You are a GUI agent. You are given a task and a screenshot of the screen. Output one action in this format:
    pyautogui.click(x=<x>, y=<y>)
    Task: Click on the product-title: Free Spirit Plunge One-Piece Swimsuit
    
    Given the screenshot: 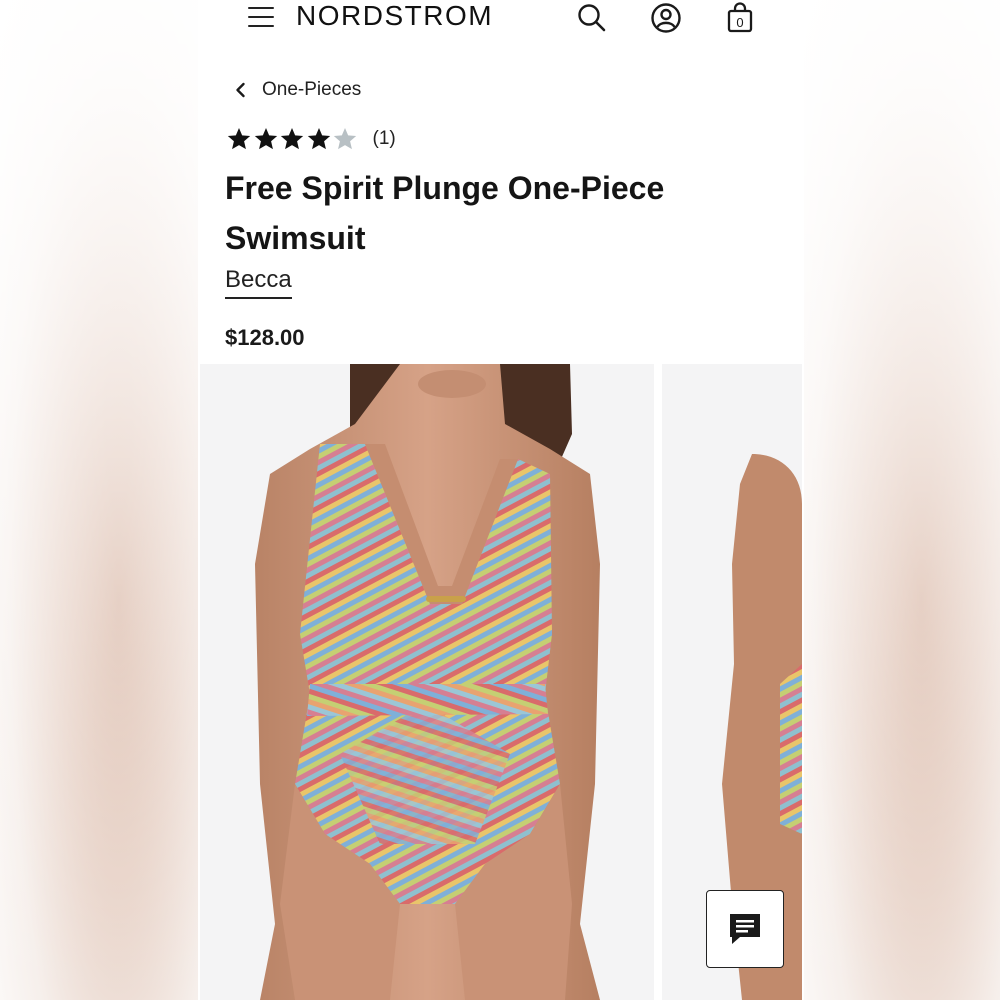 What is the action you would take?
    pyautogui.click(x=445, y=213)
    